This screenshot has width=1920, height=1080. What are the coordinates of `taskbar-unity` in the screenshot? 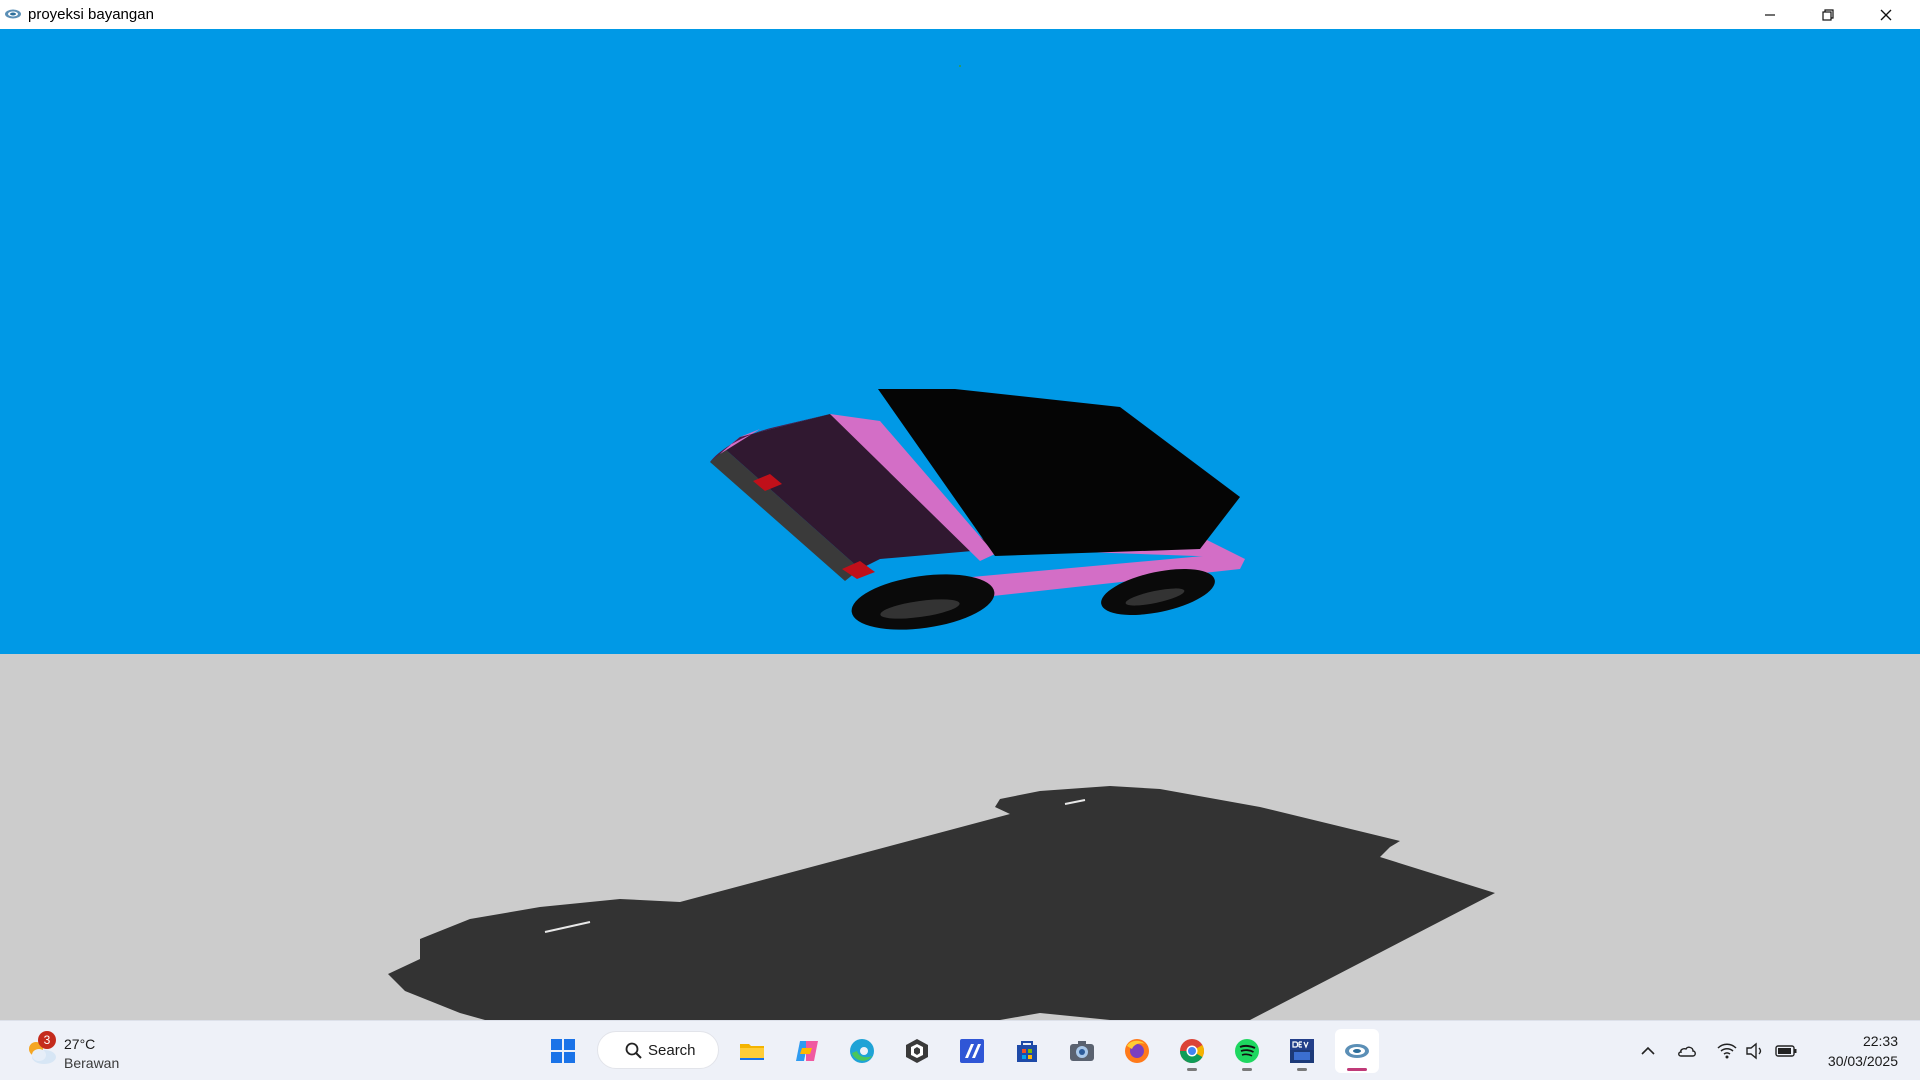 It's located at (917, 1051).